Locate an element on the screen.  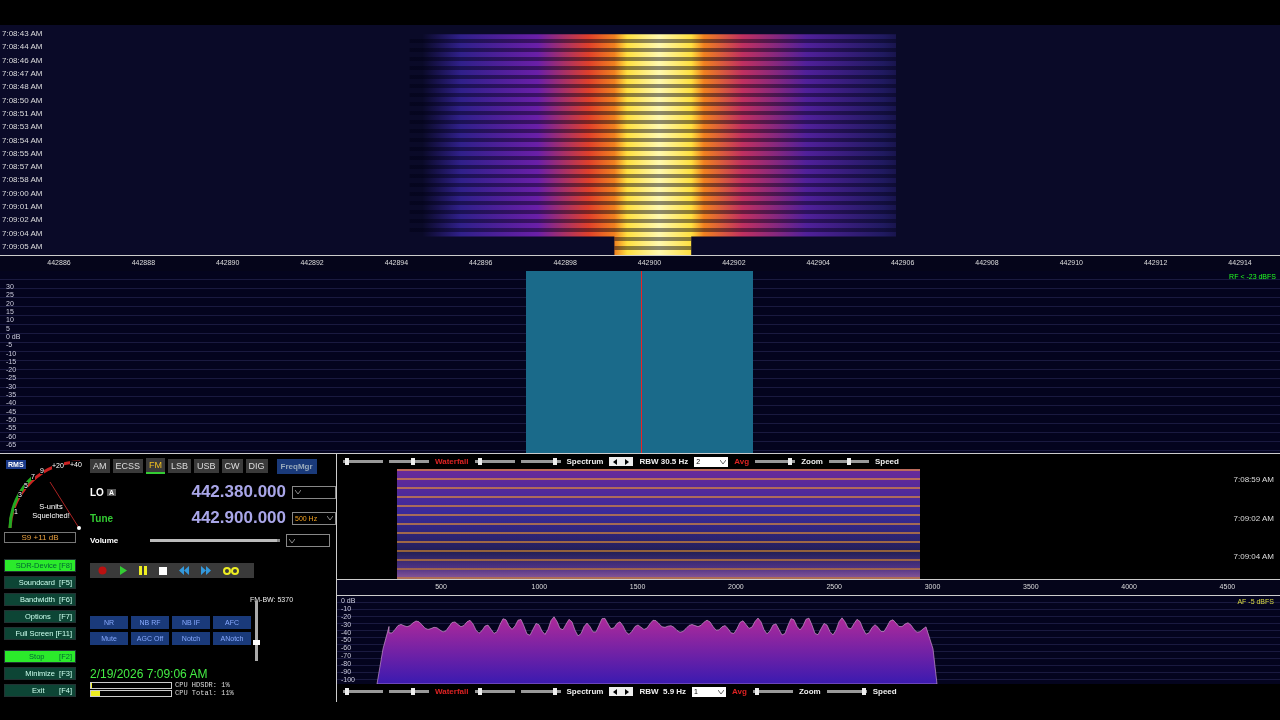
lo-label: LO is located at coordinates (97, 492).